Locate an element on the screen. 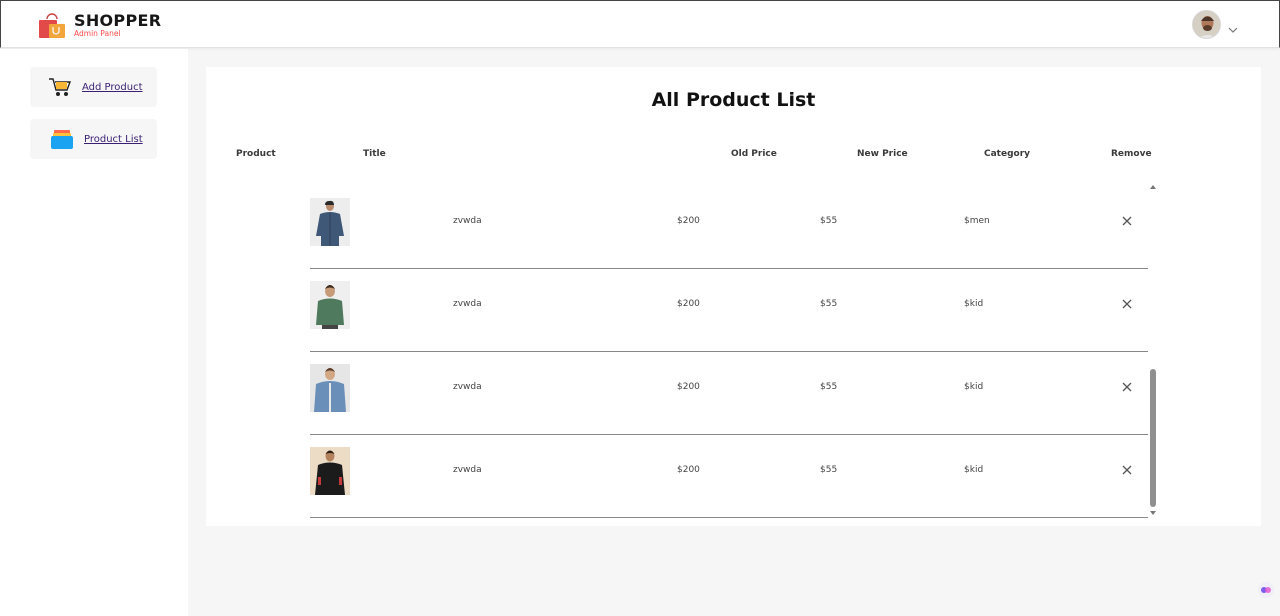  scroll-up-arrow-icon is located at coordinates (1153, 187).